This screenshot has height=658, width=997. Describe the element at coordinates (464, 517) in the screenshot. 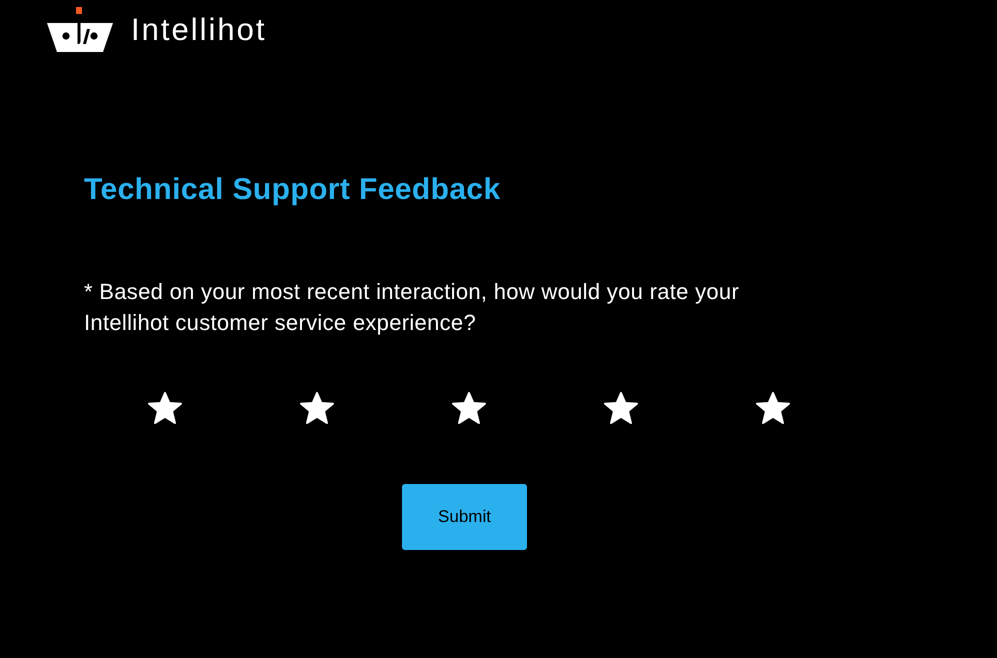

I see `submit-button: Submit` at that location.